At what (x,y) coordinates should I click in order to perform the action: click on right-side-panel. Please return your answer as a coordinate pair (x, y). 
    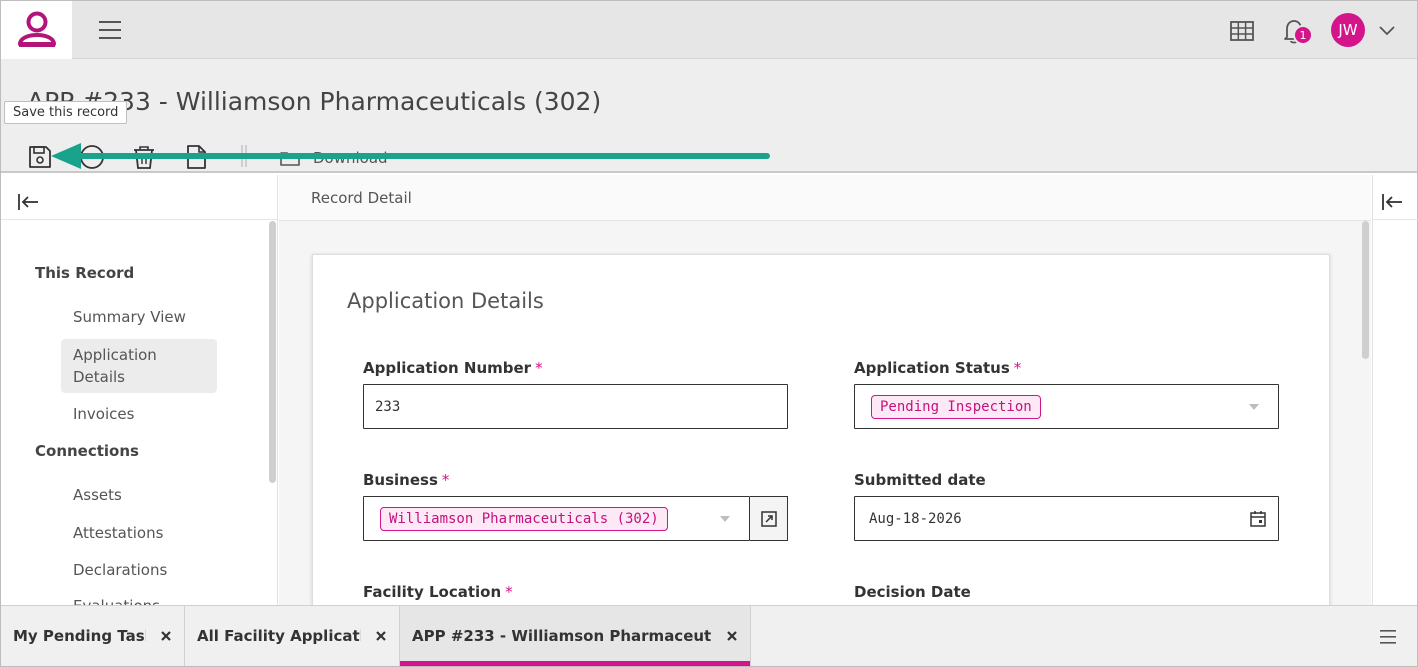
    Looking at the image, I should click on (1395, 390).